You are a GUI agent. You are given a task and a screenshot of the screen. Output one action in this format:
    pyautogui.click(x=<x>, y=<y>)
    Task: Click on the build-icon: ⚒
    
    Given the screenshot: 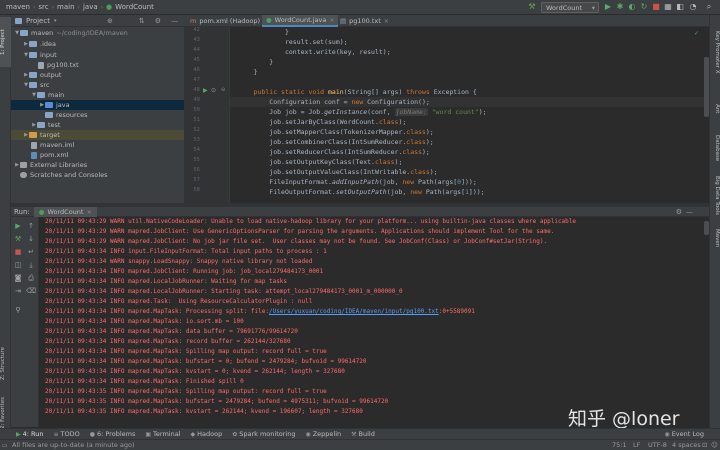 What is the action you would take?
    pyautogui.click(x=18, y=239)
    